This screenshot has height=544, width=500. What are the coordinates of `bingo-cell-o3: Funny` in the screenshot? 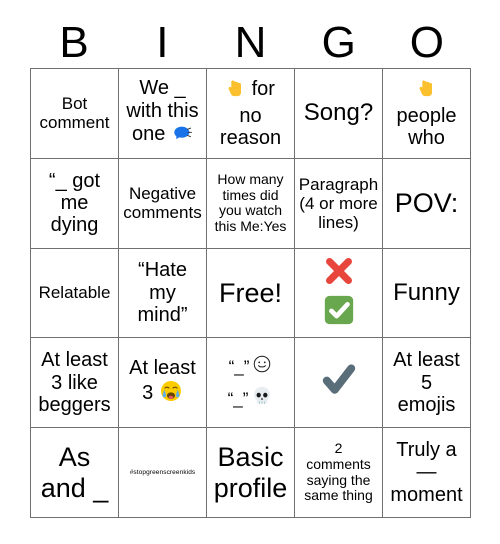 It's located at (427, 293).